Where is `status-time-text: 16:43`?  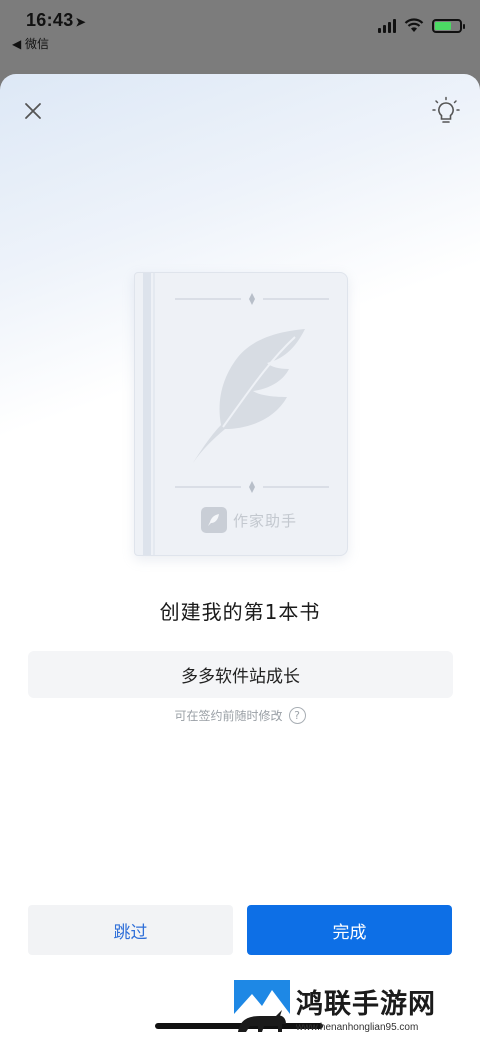 status-time-text: 16:43 is located at coordinates (50, 20).